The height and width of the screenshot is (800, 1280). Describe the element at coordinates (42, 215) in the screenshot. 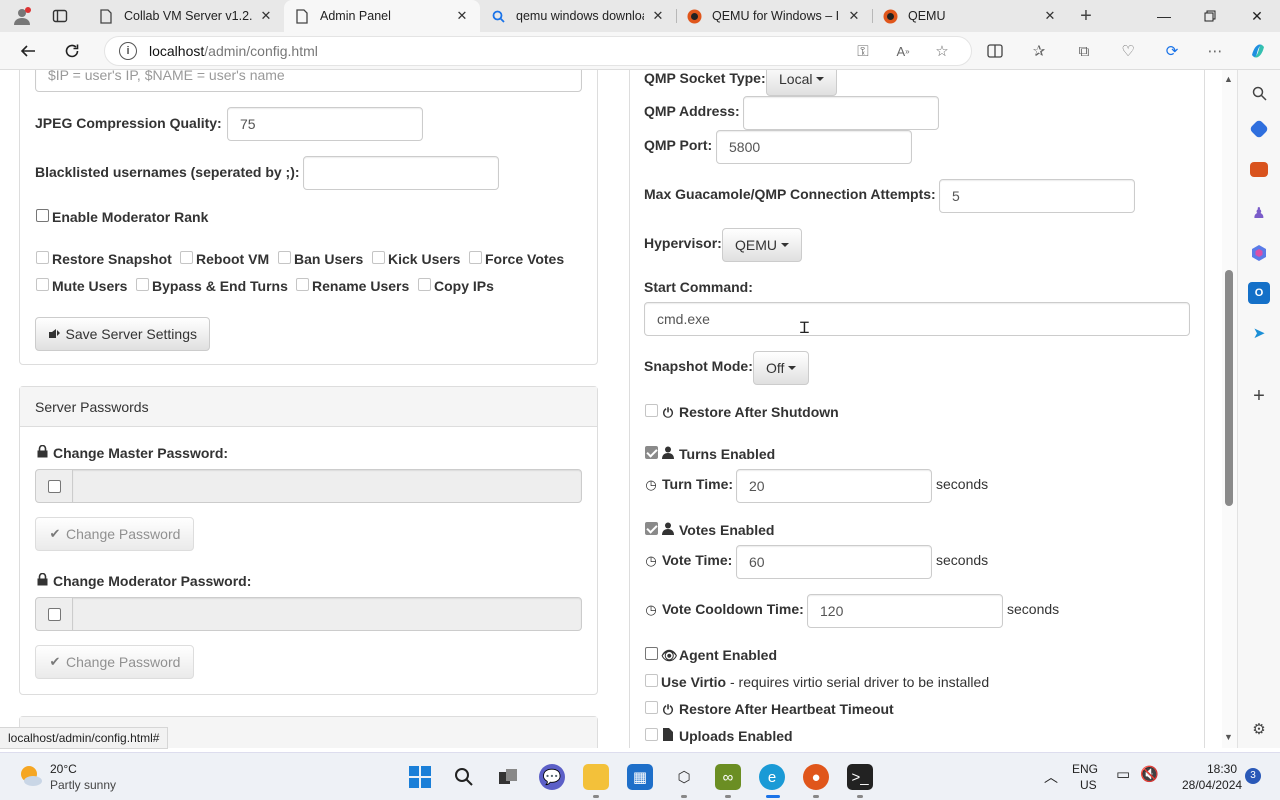

I see `moderator-rank-checkbox` at that location.